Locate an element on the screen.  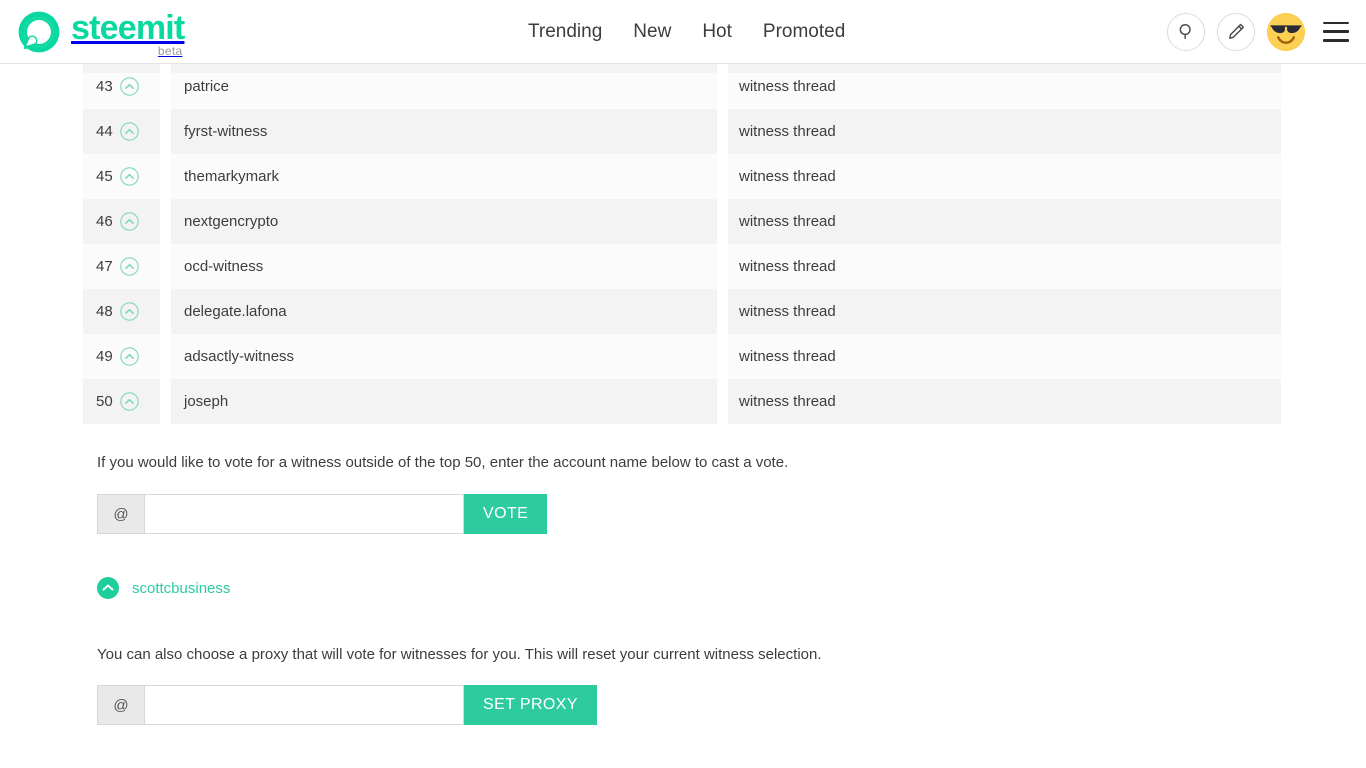
vote-at-prefix: @ is located at coordinates (120, 514).